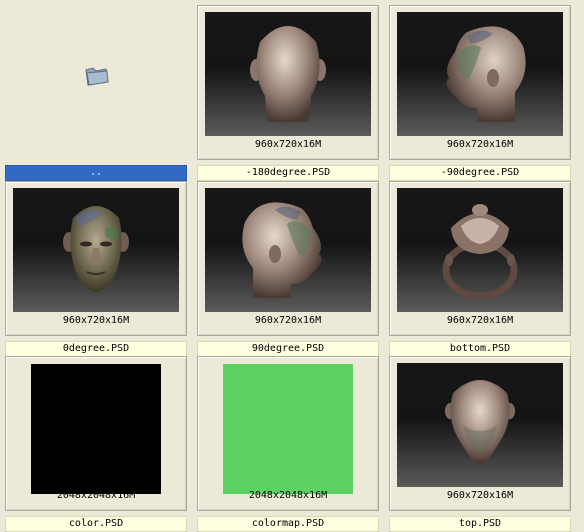  What do you see at coordinates (480, 74) in the screenshot?
I see `thumbnail-image-head-side-left` at bounding box center [480, 74].